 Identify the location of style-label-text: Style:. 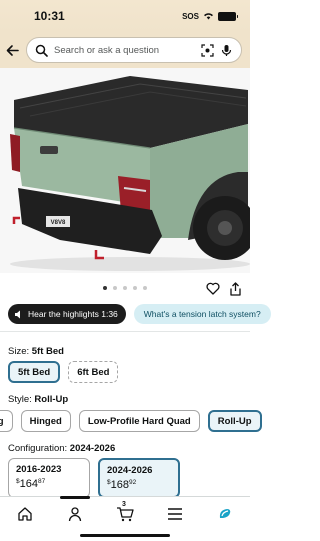
(20, 399).